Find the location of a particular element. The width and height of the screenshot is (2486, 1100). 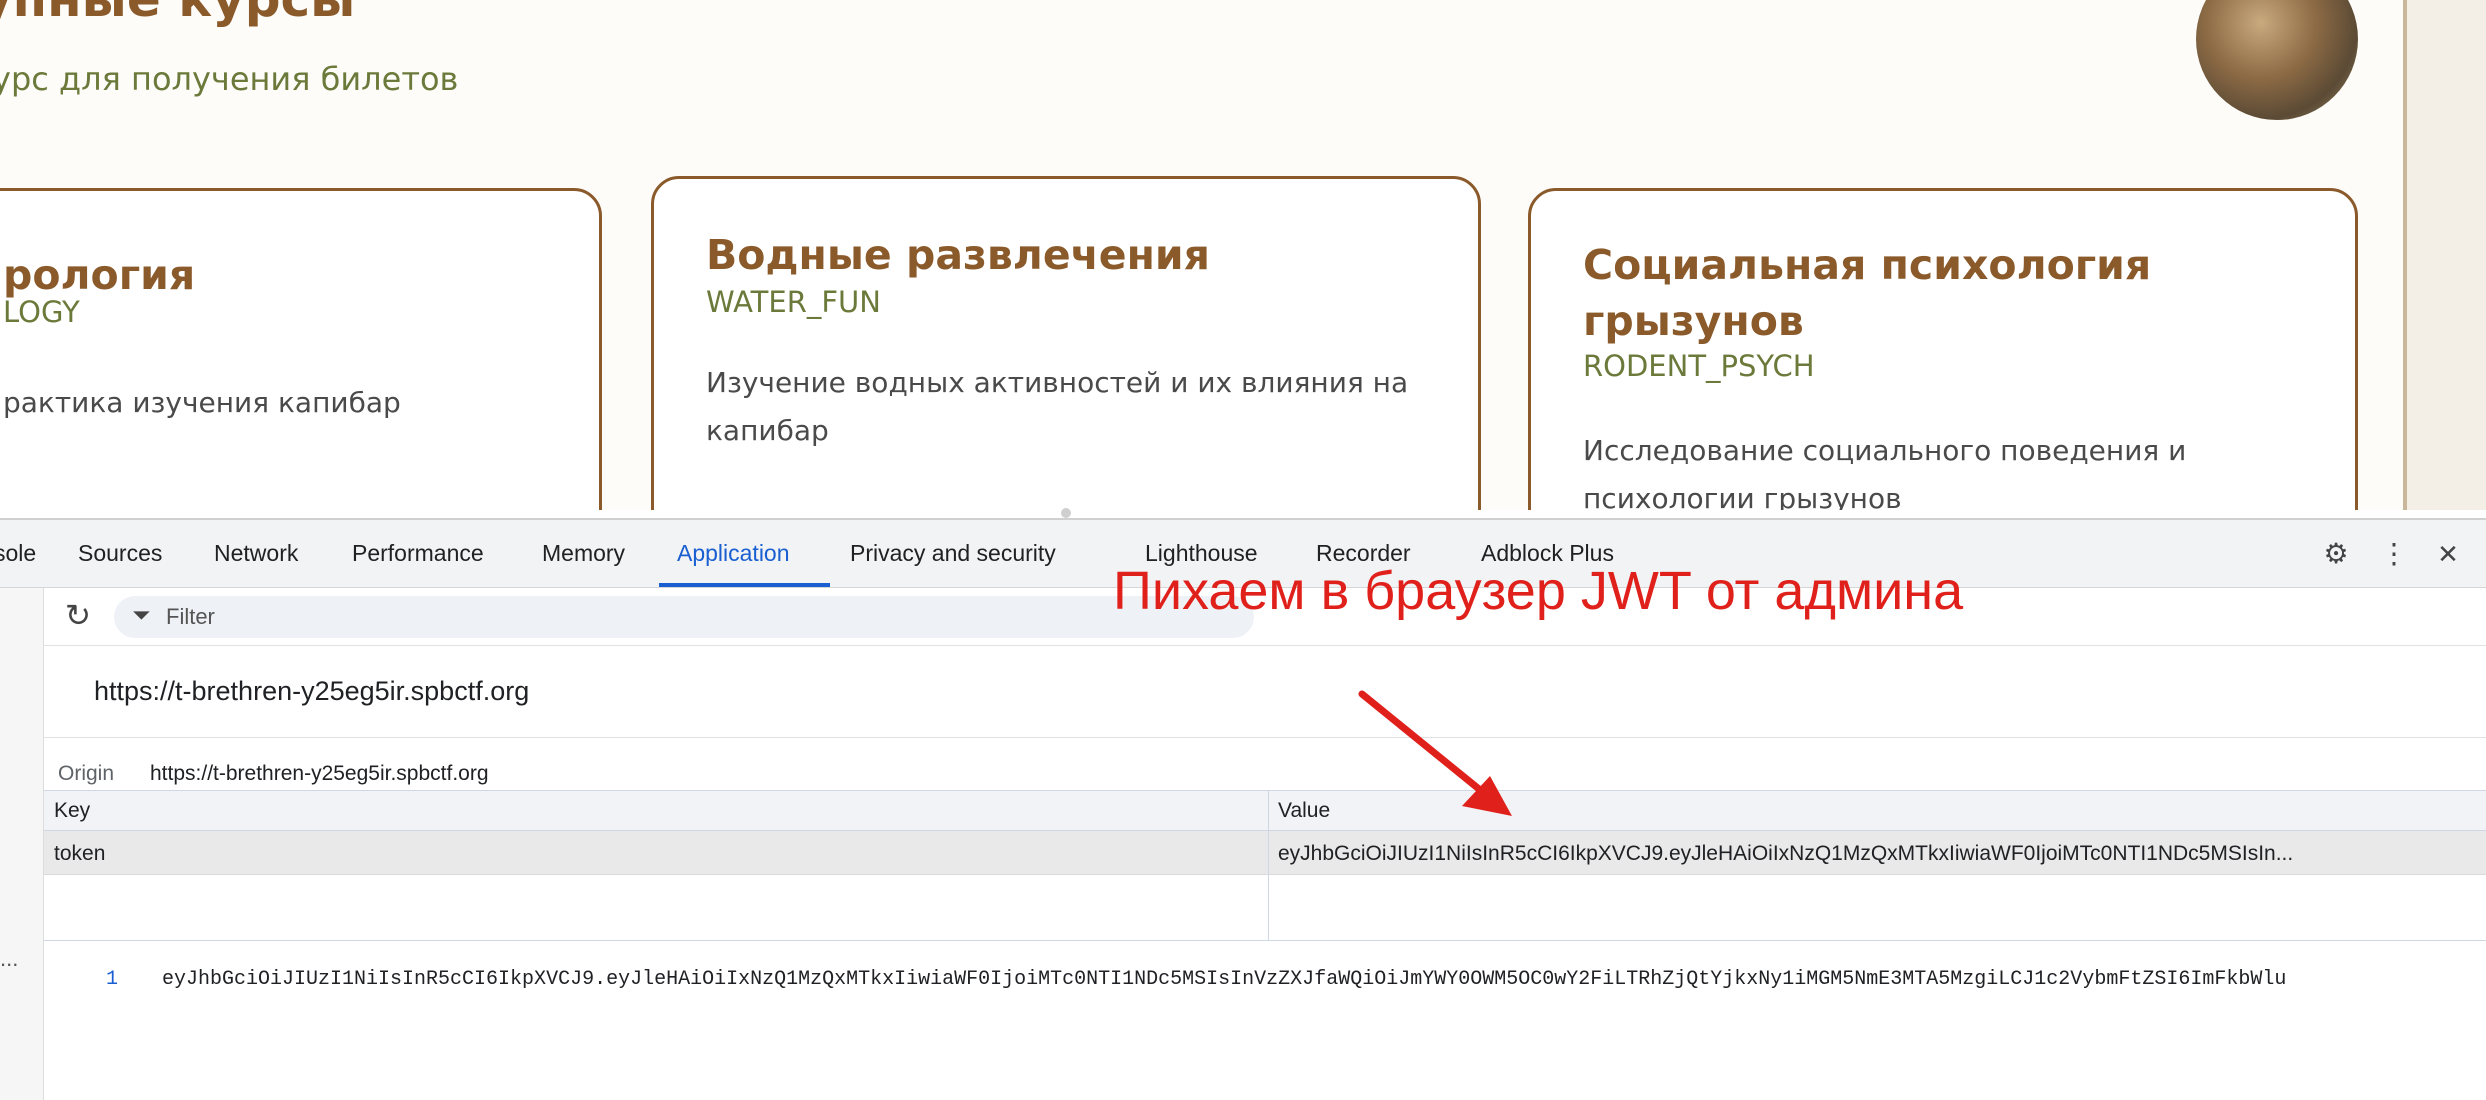

course-code: LOGY is located at coordinates (41, 312).